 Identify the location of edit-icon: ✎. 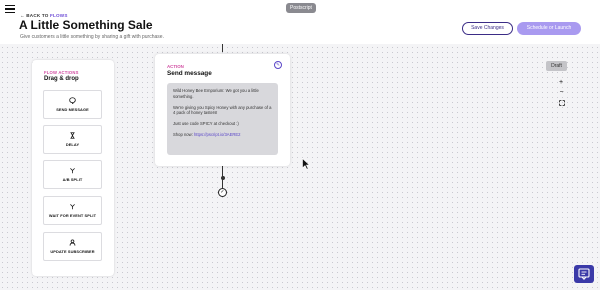
(278, 65).